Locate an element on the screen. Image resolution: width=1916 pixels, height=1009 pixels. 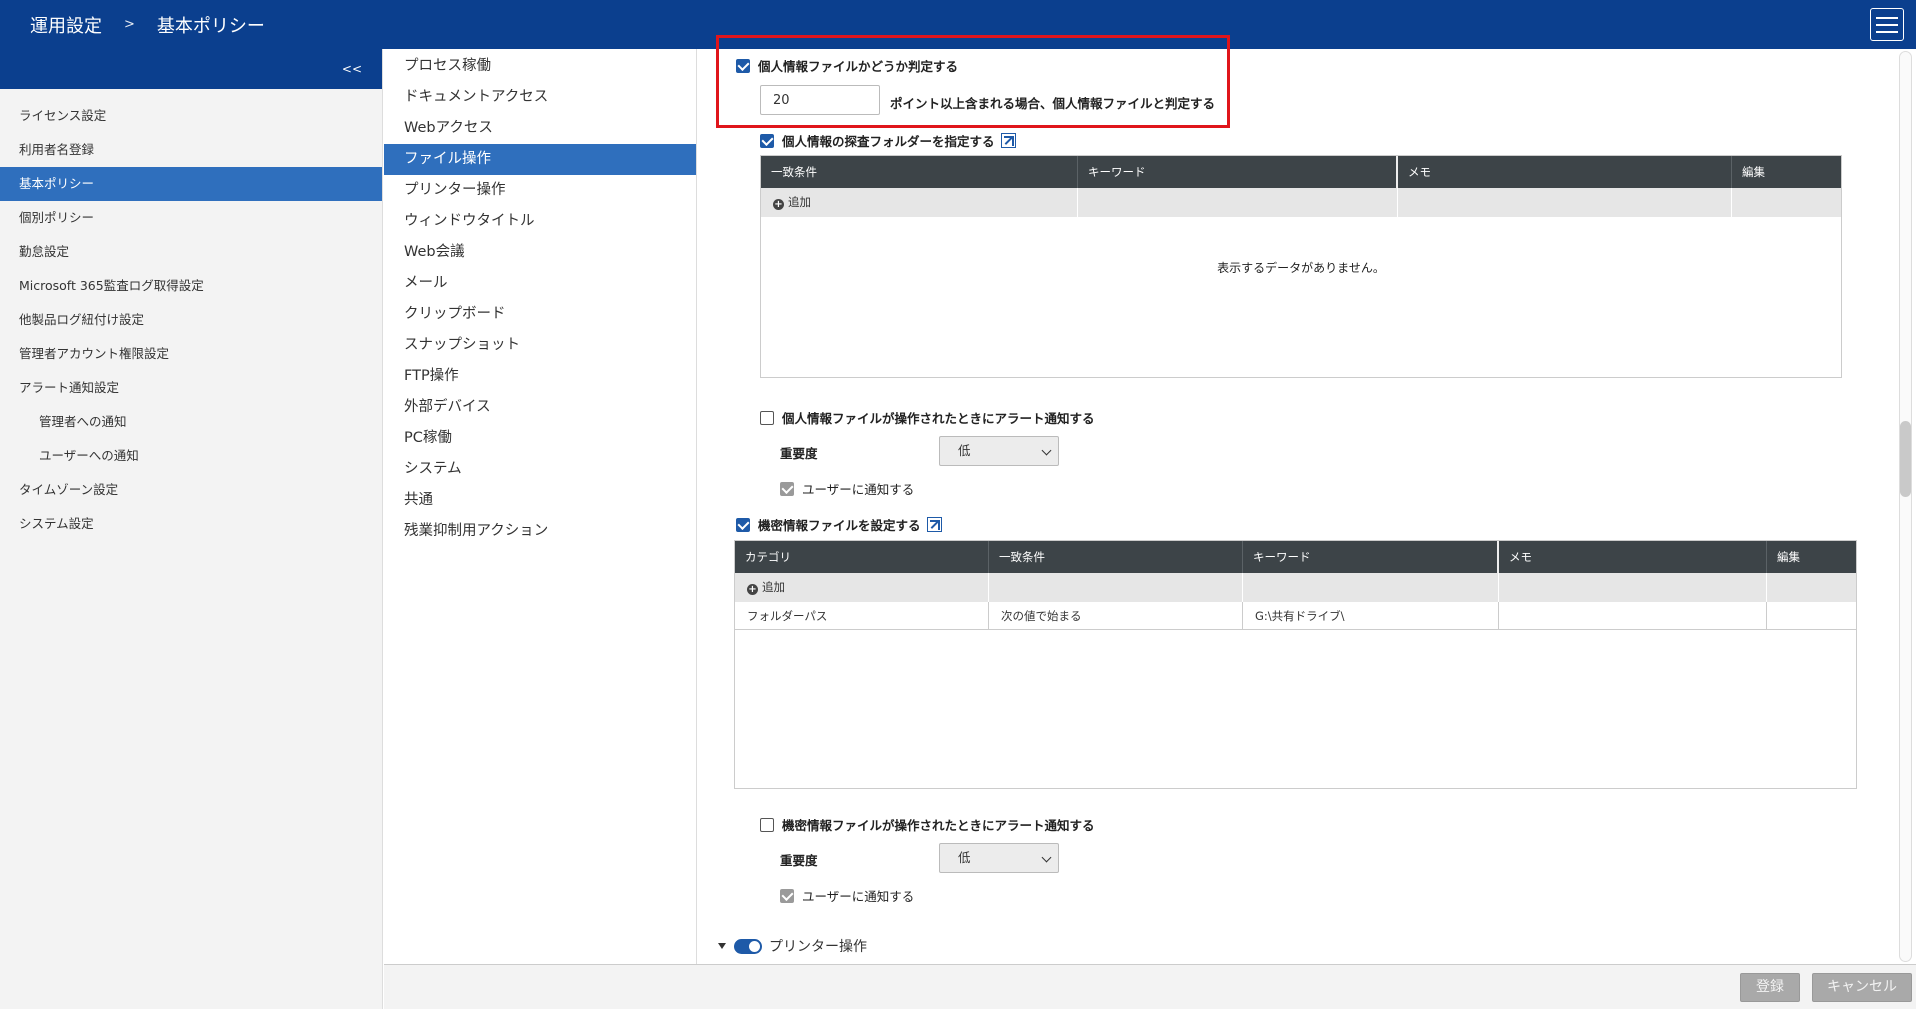
personal-judge-checkbox is located at coordinates (743, 65).